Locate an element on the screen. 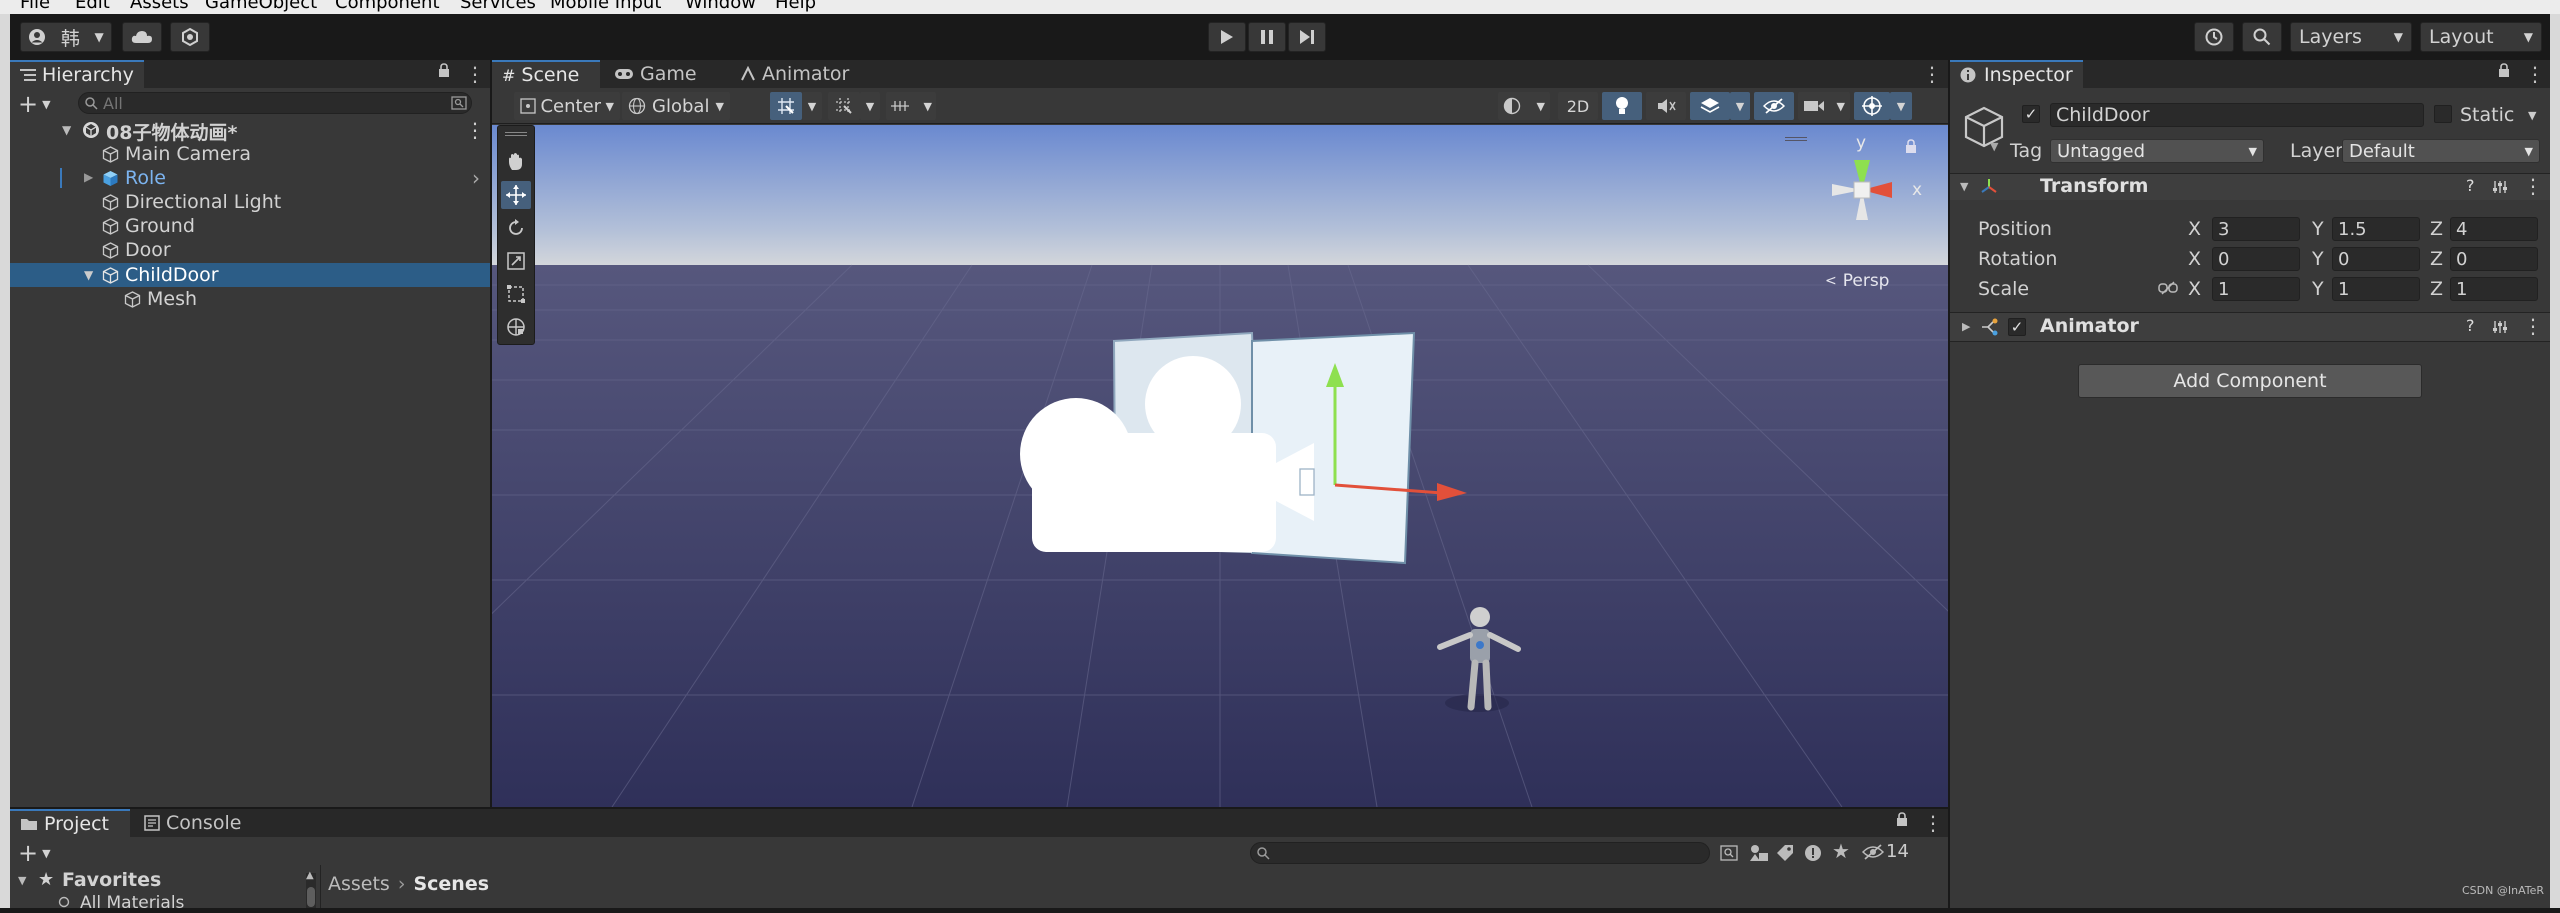 This screenshot has height=913, width=2560. hidden-packages-toggle: 14 is located at coordinates (1885, 851).